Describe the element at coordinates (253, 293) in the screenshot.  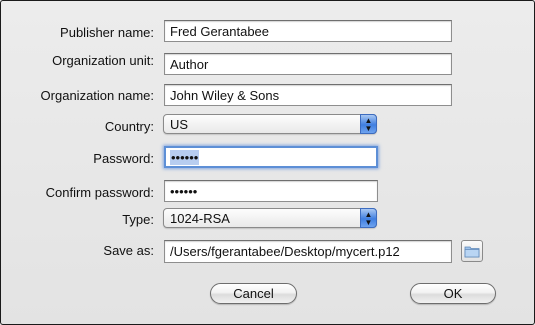
I see `cancel-button: Cancel` at that location.